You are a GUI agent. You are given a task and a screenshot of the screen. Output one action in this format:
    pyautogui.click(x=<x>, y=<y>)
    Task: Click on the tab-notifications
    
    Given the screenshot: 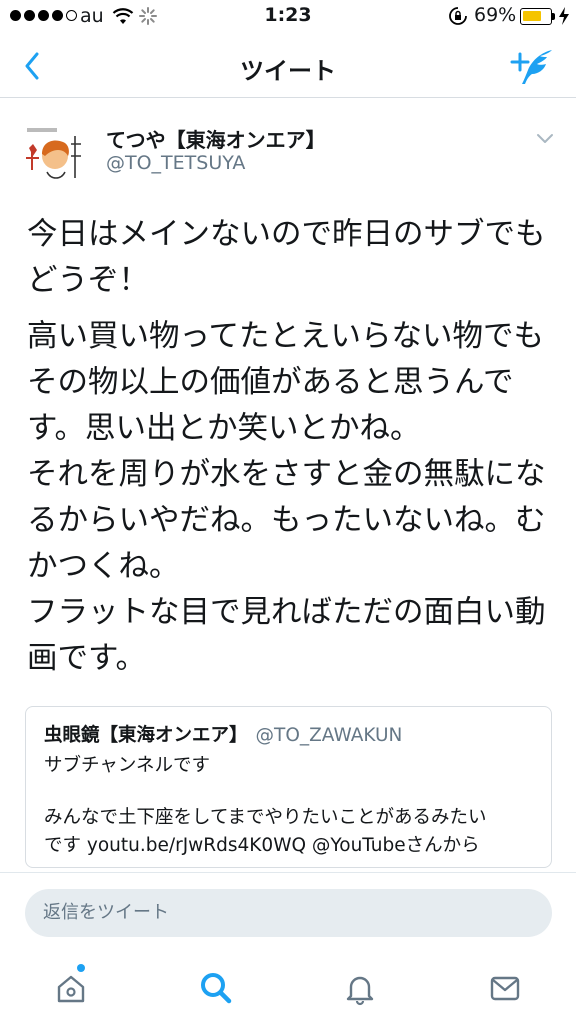 What is the action you would take?
    pyautogui.click(x=360, y=988)
    